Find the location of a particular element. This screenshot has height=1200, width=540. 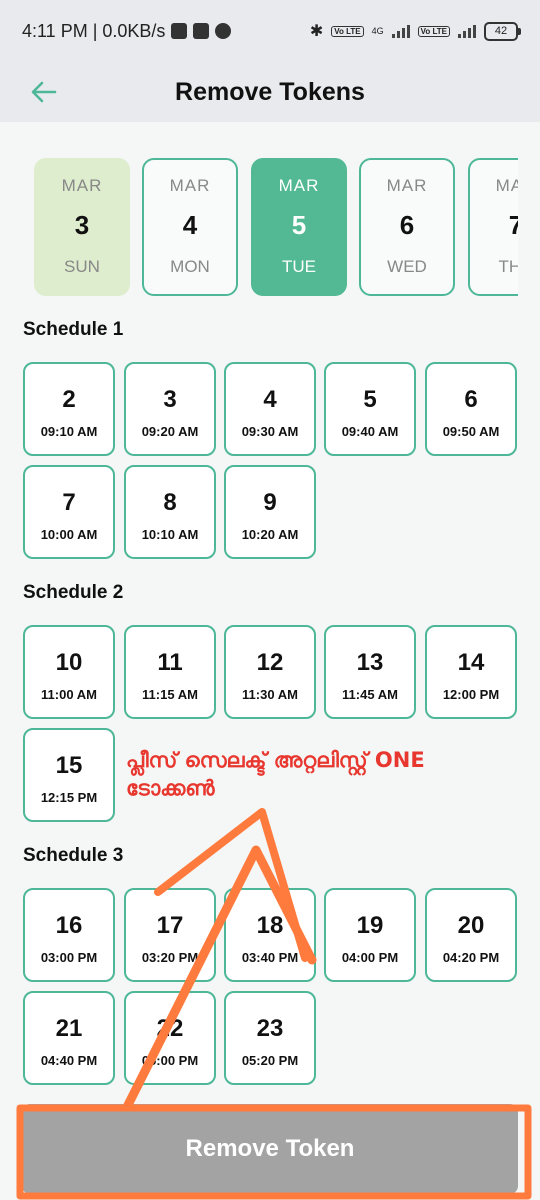

token-number: 21 is located at coordinates (69, 1028).